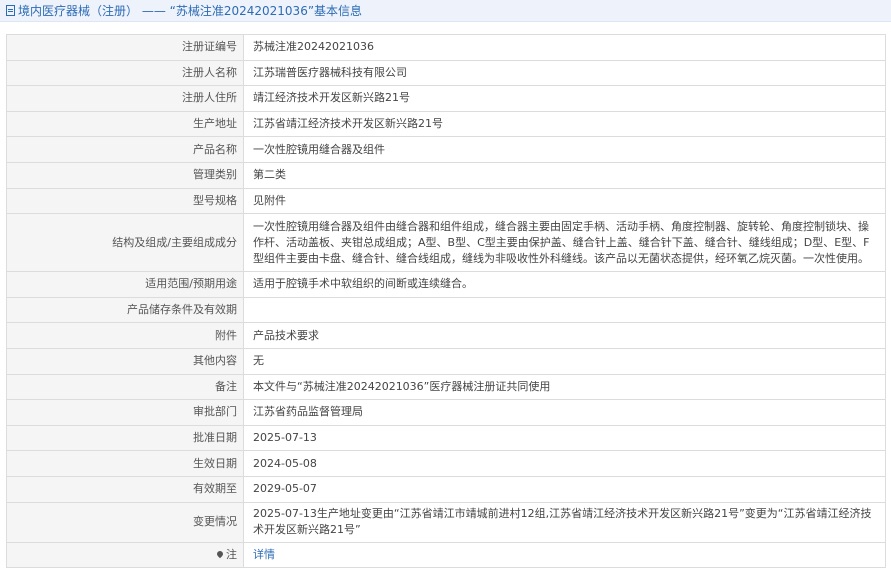 The image size is (891, 582). Describe the element at coordinates (564, 310) in the screenshot. I see `row-value` at that location.